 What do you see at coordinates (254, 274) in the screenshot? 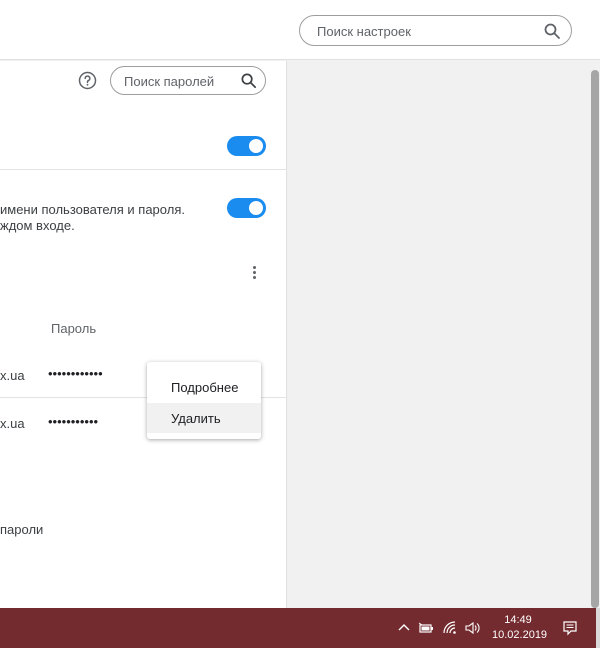
I see `more-actions-icon` at bounding box center [254, 274].